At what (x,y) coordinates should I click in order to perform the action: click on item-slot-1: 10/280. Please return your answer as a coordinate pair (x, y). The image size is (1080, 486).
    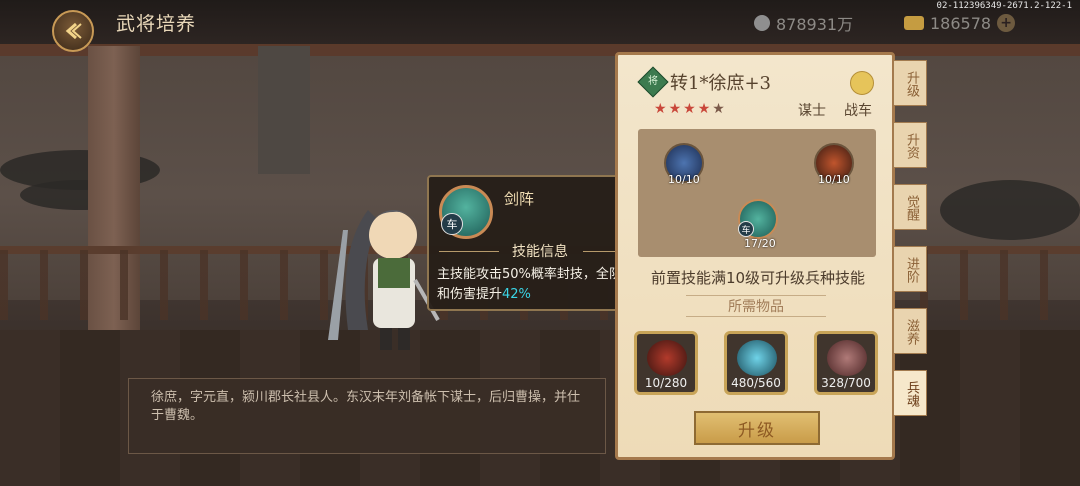
    Looking at the image, I should click on (666, 363).